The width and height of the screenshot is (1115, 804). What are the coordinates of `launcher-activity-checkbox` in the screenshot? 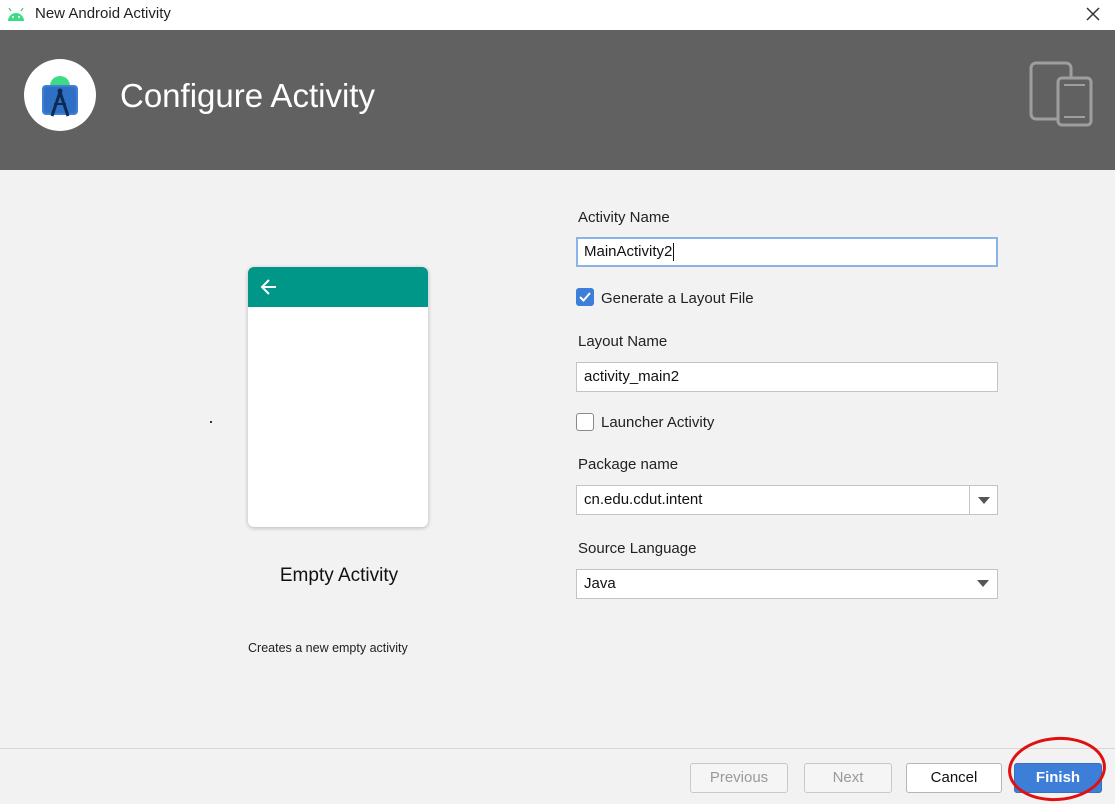 It's located at (585, 422).